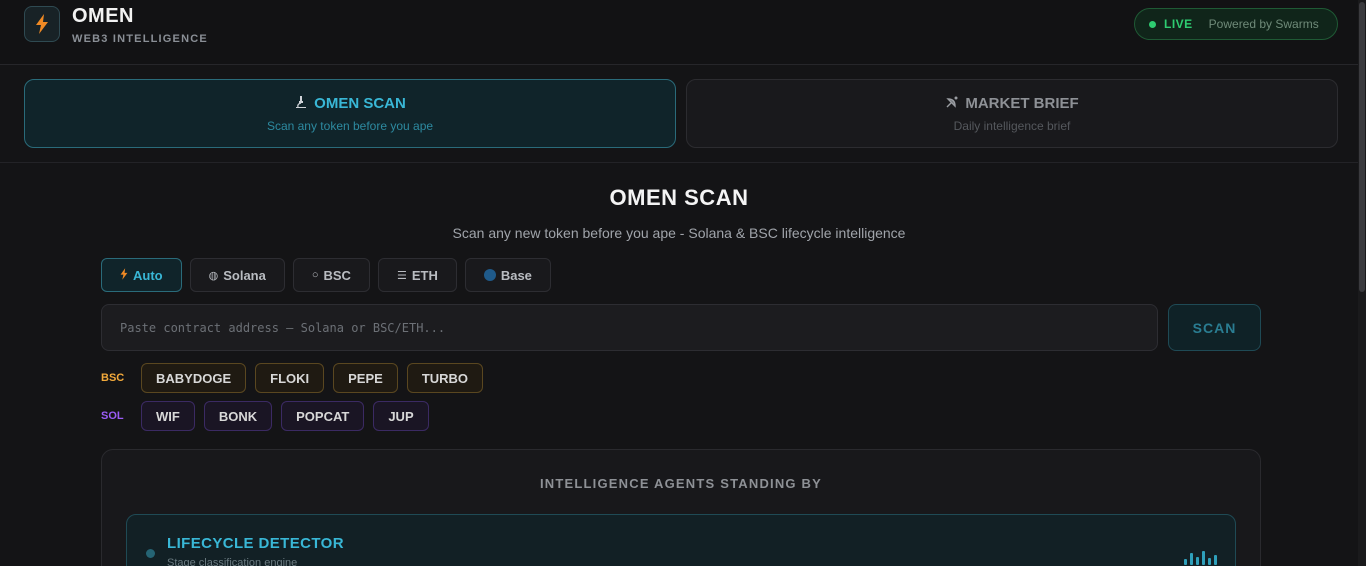 This screenshot has height=566, width=1366. I want to click on contract-address-input, so click(629, 327).